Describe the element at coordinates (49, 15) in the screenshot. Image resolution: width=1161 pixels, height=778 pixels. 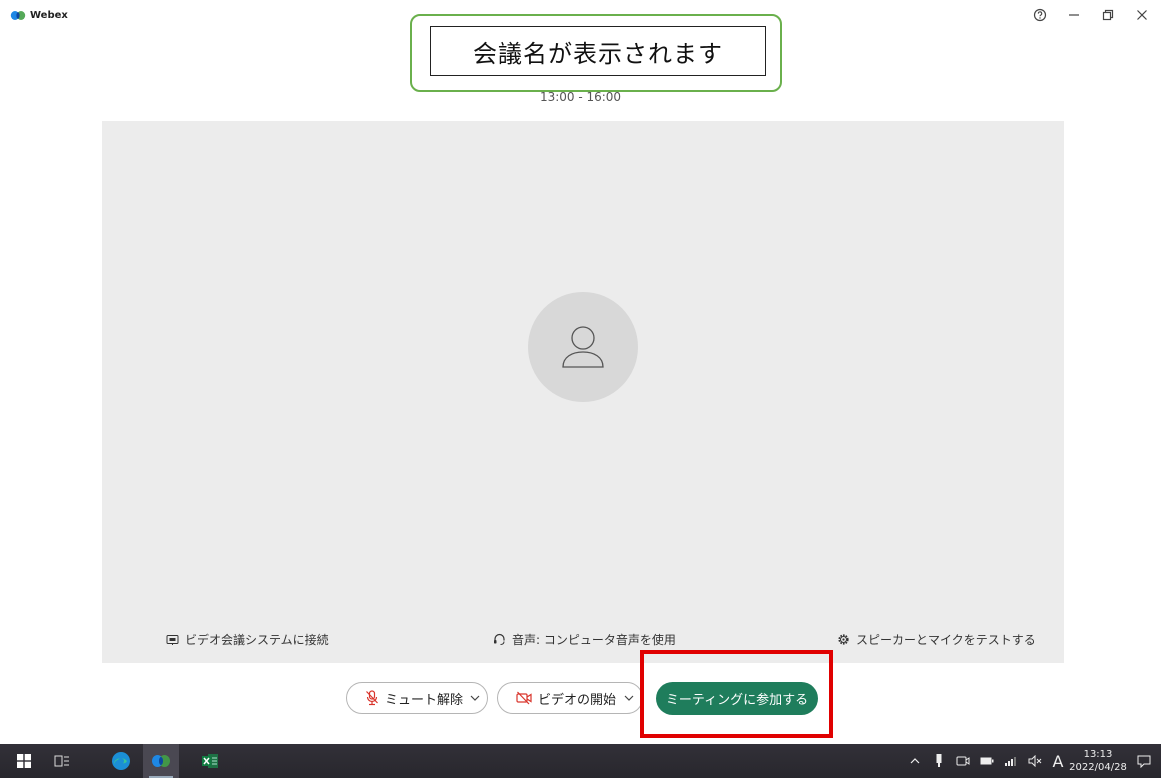
I see `app-name: Webex` at that location.